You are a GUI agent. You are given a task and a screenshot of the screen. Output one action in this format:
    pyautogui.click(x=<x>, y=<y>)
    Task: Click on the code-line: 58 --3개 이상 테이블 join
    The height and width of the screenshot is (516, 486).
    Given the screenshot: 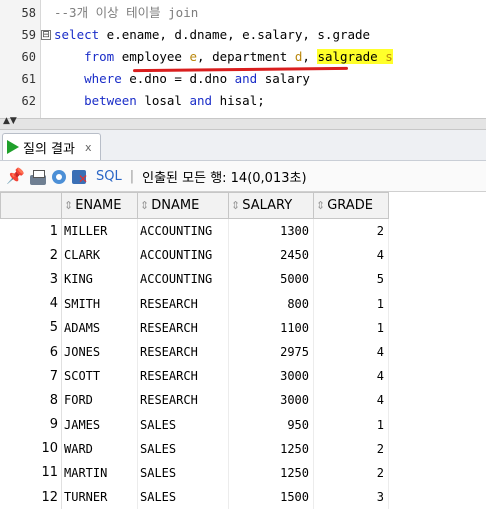 What is the action you would take?
    pyautogui.click(x=243, y=13)
    